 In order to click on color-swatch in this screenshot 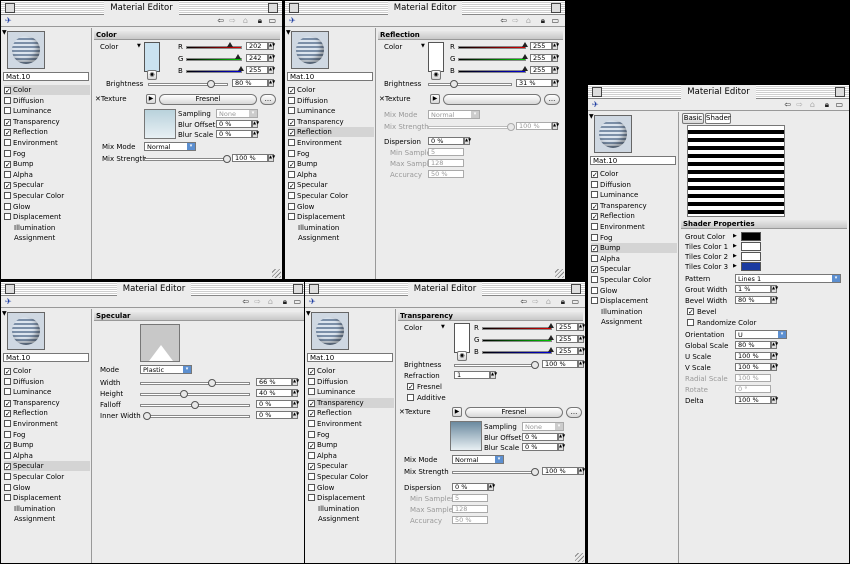, I will do `click(462, 338)`.